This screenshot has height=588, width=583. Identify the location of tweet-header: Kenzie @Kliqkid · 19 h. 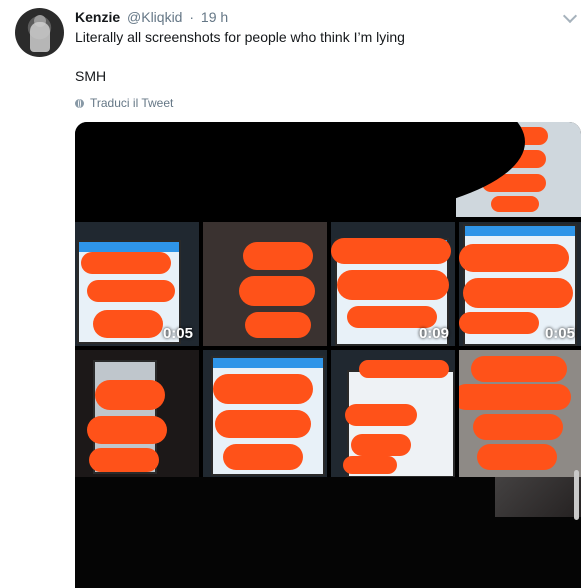
(151, 17).